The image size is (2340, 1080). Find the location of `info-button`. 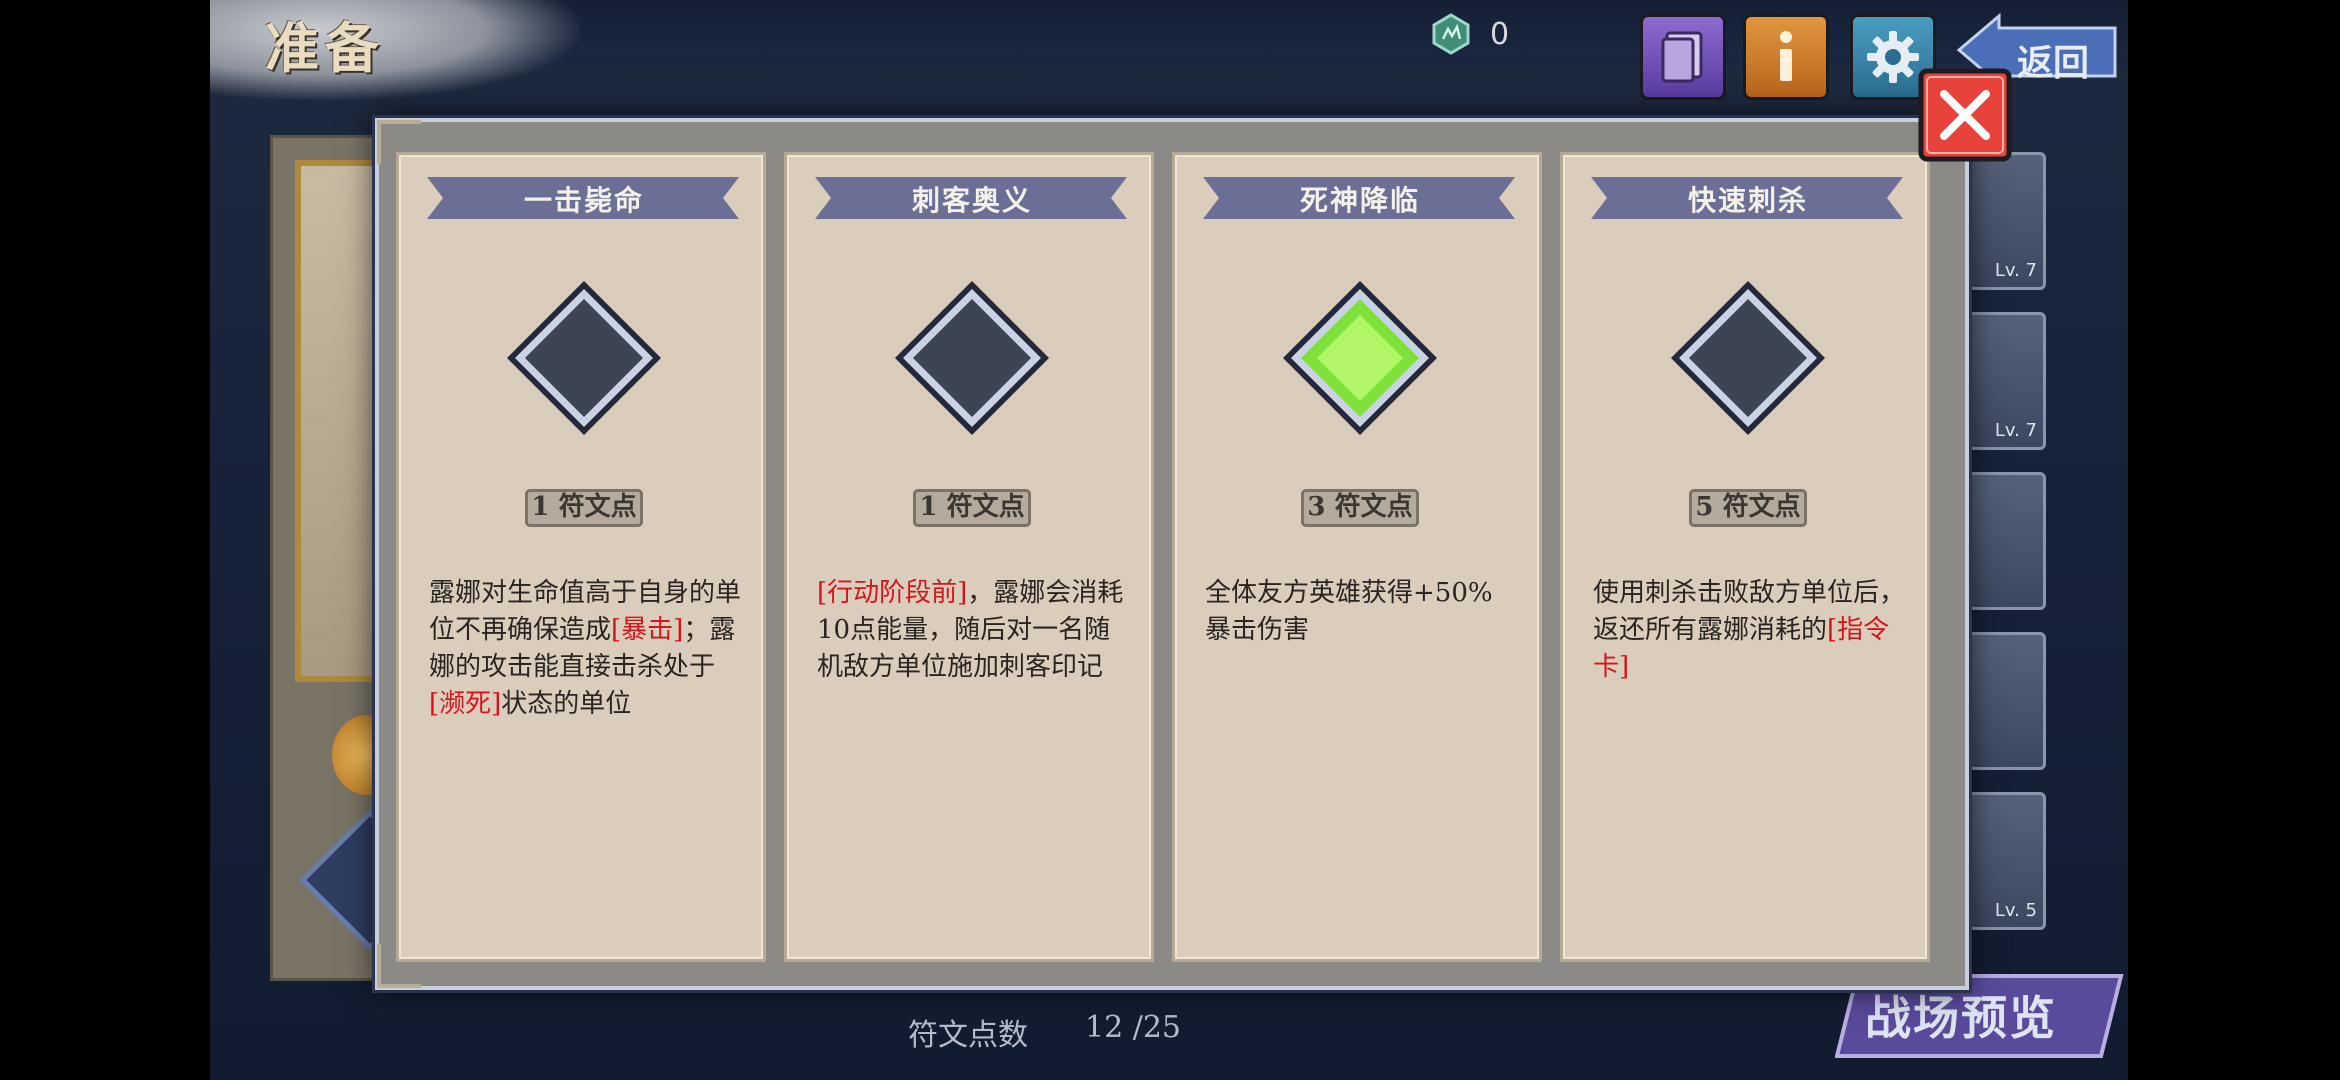

info-button is located at coordinates (1786, 57).